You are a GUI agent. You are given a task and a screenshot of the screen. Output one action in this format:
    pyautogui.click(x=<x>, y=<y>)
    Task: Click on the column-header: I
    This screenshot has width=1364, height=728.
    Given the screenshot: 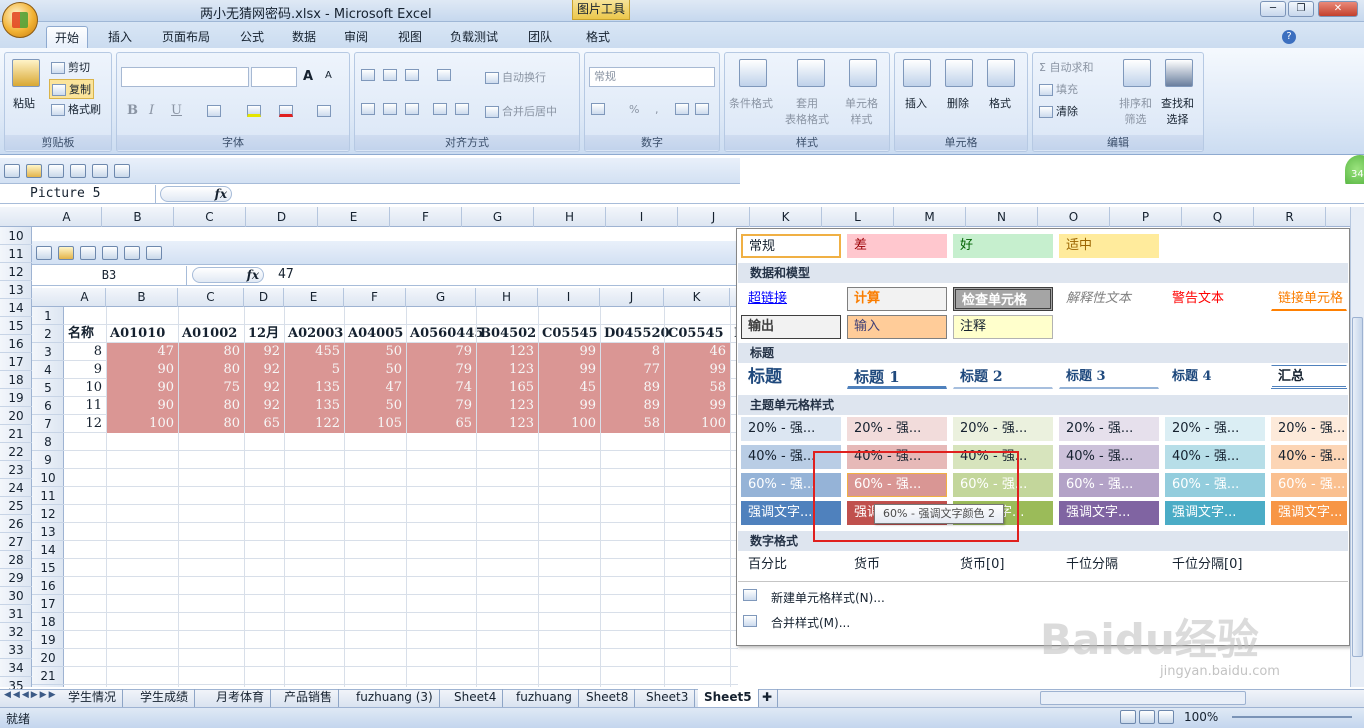 What is the action you would take?
    pyautogui.click(x=642, y=217)
    